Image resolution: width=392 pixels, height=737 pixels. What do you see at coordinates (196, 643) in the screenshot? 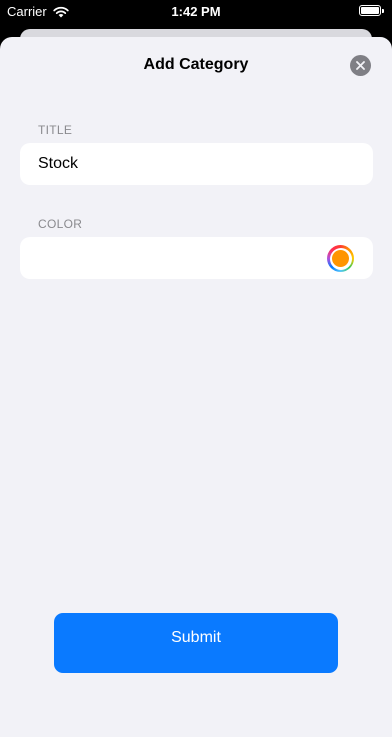
I see `submit-button: Submit` at bounding box center [196, 643].